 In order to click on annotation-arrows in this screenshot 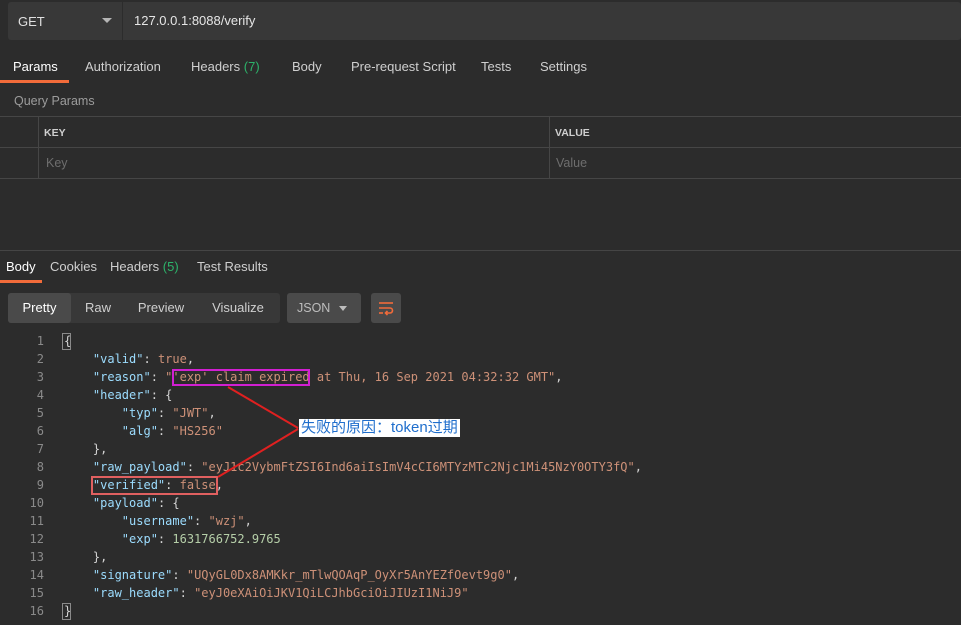, I will do `click(258, 432)`.